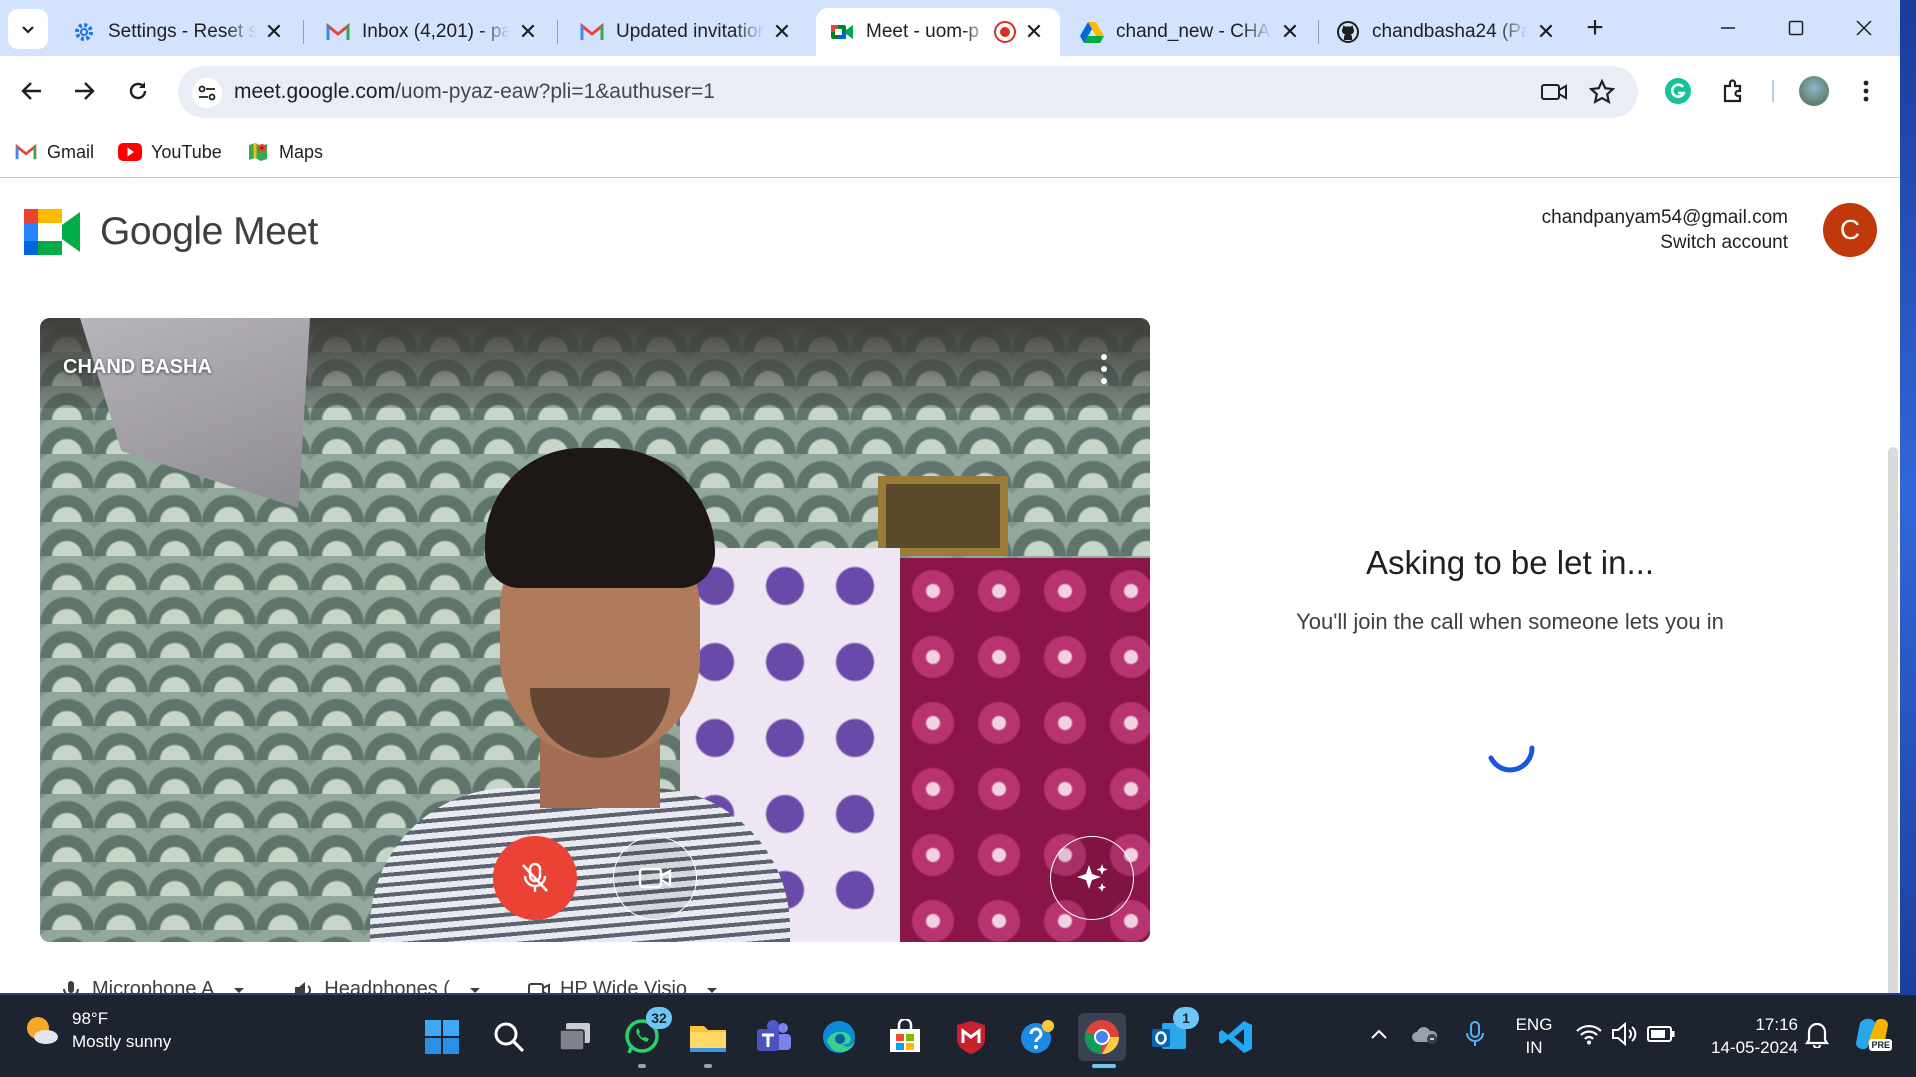  What do you see at coordinates (623, 985) in the screenshot?
I see `camera-selector: HP Wide Visio` at bounding box center [623, 985].